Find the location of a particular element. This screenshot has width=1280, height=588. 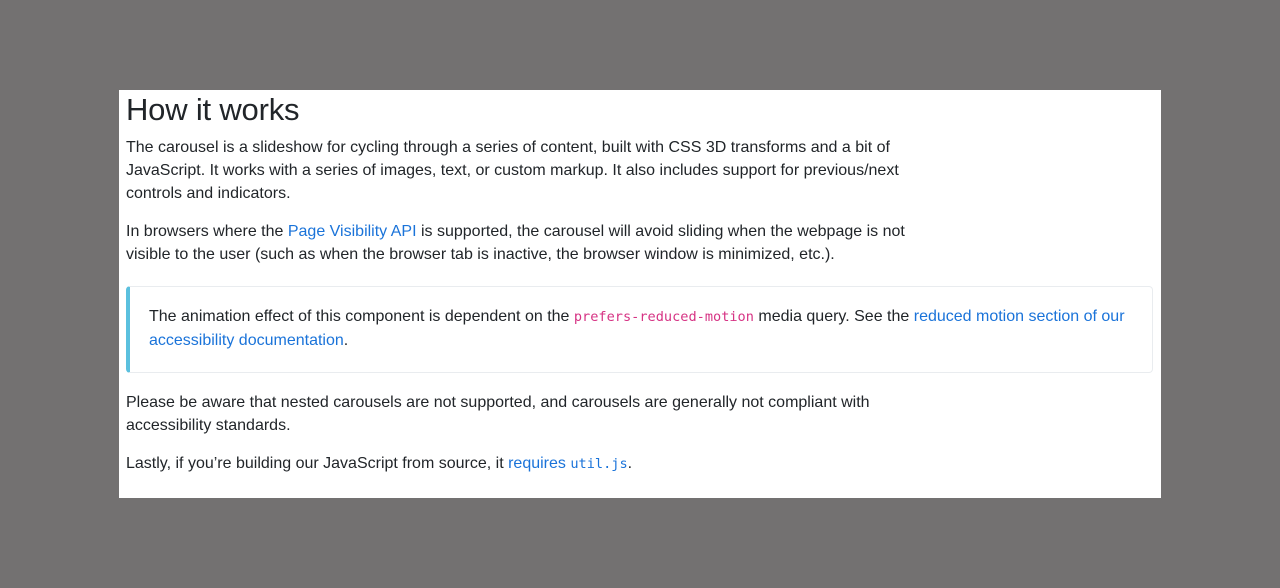

requires-link-label: requires is located at coordinates (537, 463).